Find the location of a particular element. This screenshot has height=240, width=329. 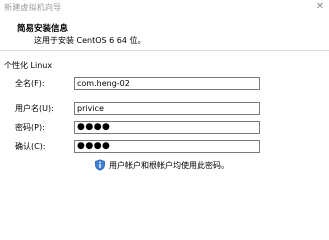

title-bar: 新建虚拟机向导 ✕ is located at coordinates (164, 7).